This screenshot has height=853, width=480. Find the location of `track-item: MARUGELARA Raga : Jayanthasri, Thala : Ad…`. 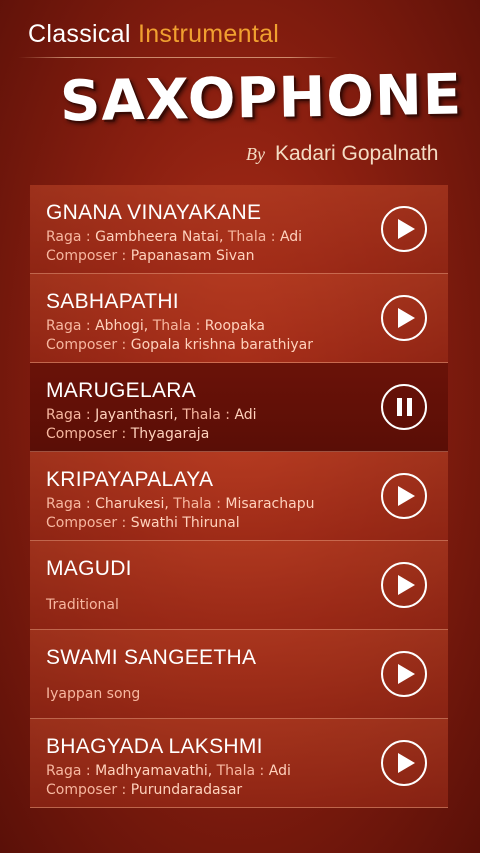

track-item: MARUGELARA Raga : Jayanthasri, Thala : Ad… is located at coordinates (239, 407).